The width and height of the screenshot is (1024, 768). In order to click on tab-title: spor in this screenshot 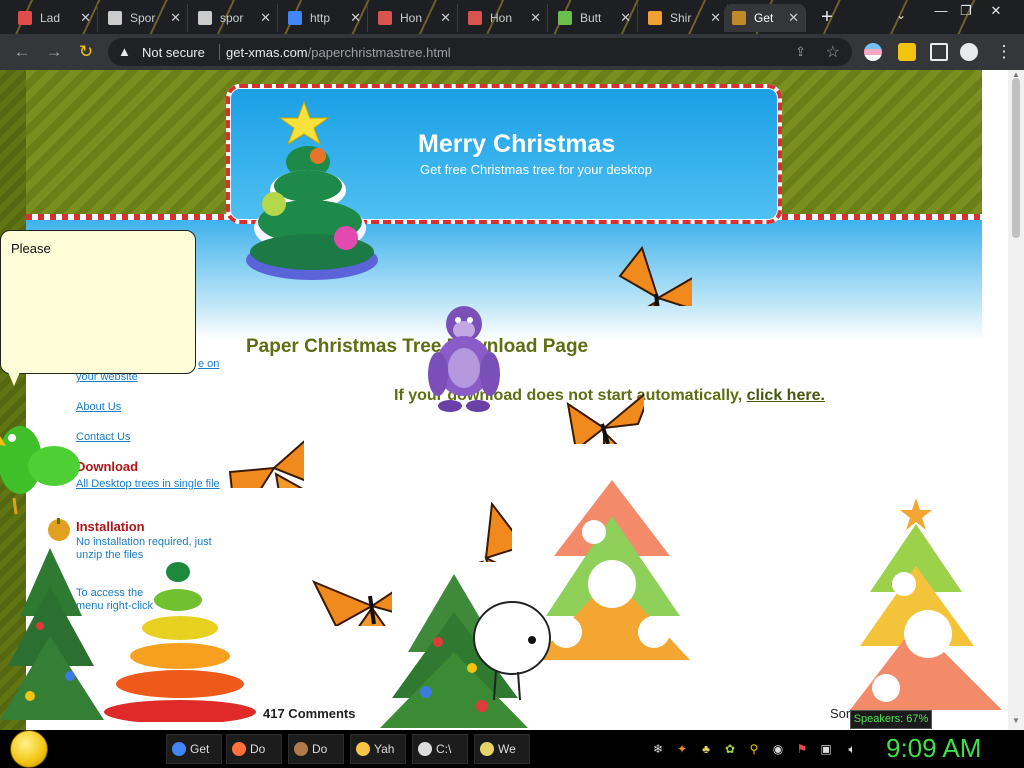, I will do `click(232, 18)`.